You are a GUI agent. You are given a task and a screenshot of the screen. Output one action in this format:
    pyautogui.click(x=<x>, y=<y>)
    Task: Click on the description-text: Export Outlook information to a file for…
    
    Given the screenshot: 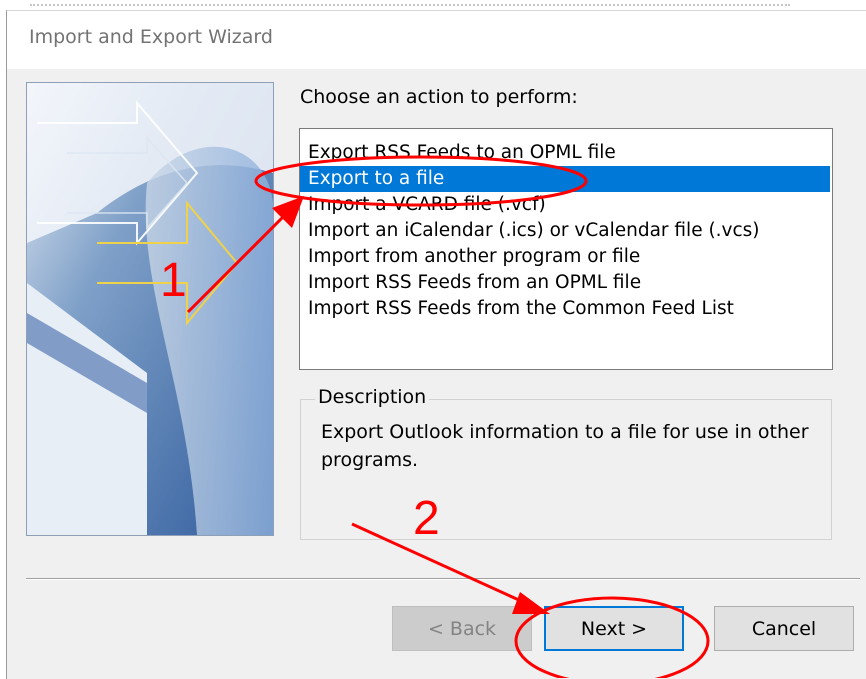 What is the action you would take?
    pyautogui.click(x=565, y=446)
    